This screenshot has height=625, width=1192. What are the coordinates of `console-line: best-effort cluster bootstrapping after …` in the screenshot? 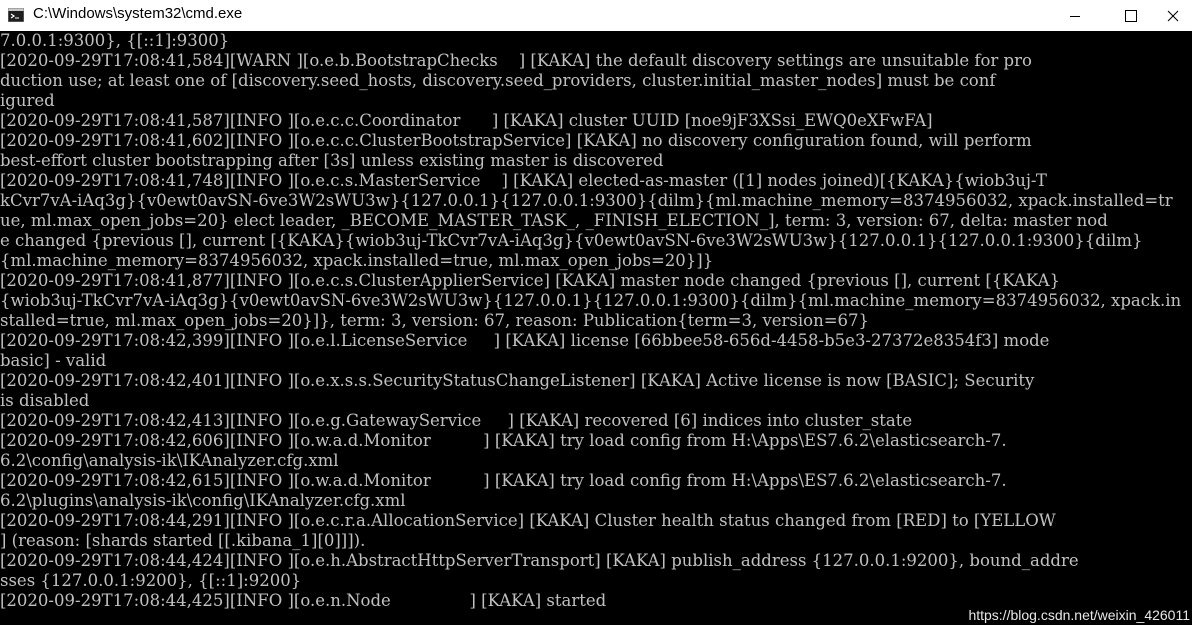 It's located at (332, 160).